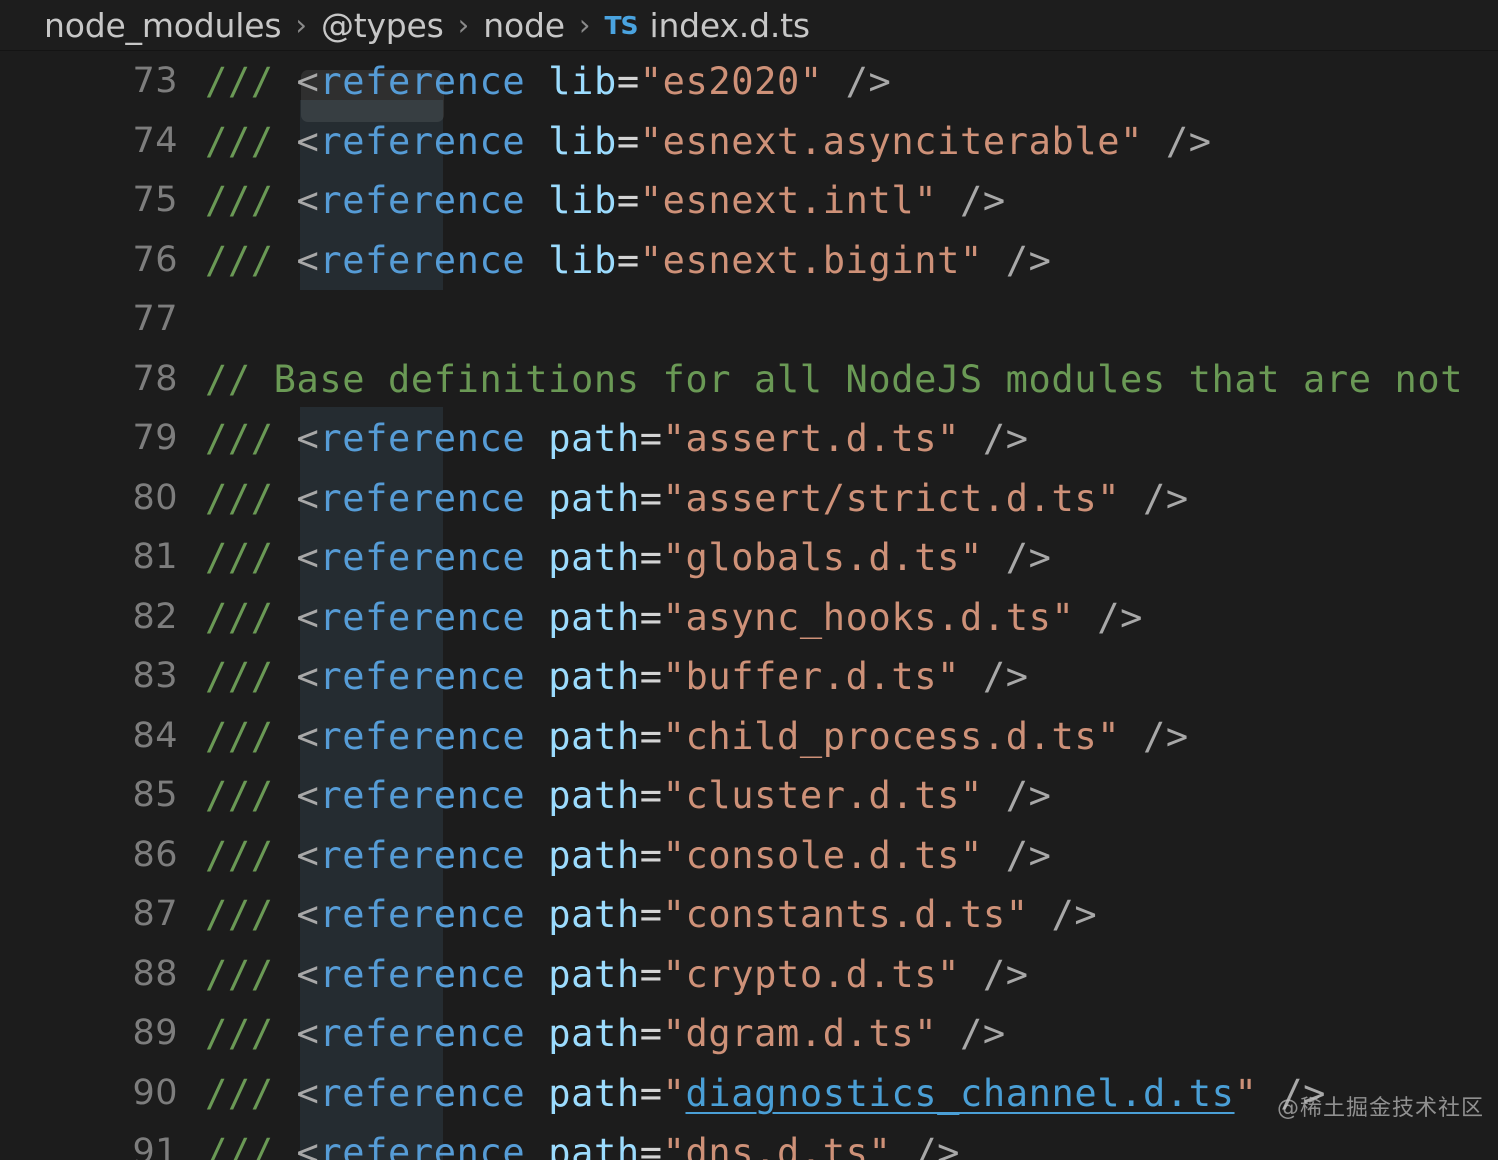 The width and height of the screenshot is (1498, 1160). I want to click on line-number: 88, so click(155, 973).